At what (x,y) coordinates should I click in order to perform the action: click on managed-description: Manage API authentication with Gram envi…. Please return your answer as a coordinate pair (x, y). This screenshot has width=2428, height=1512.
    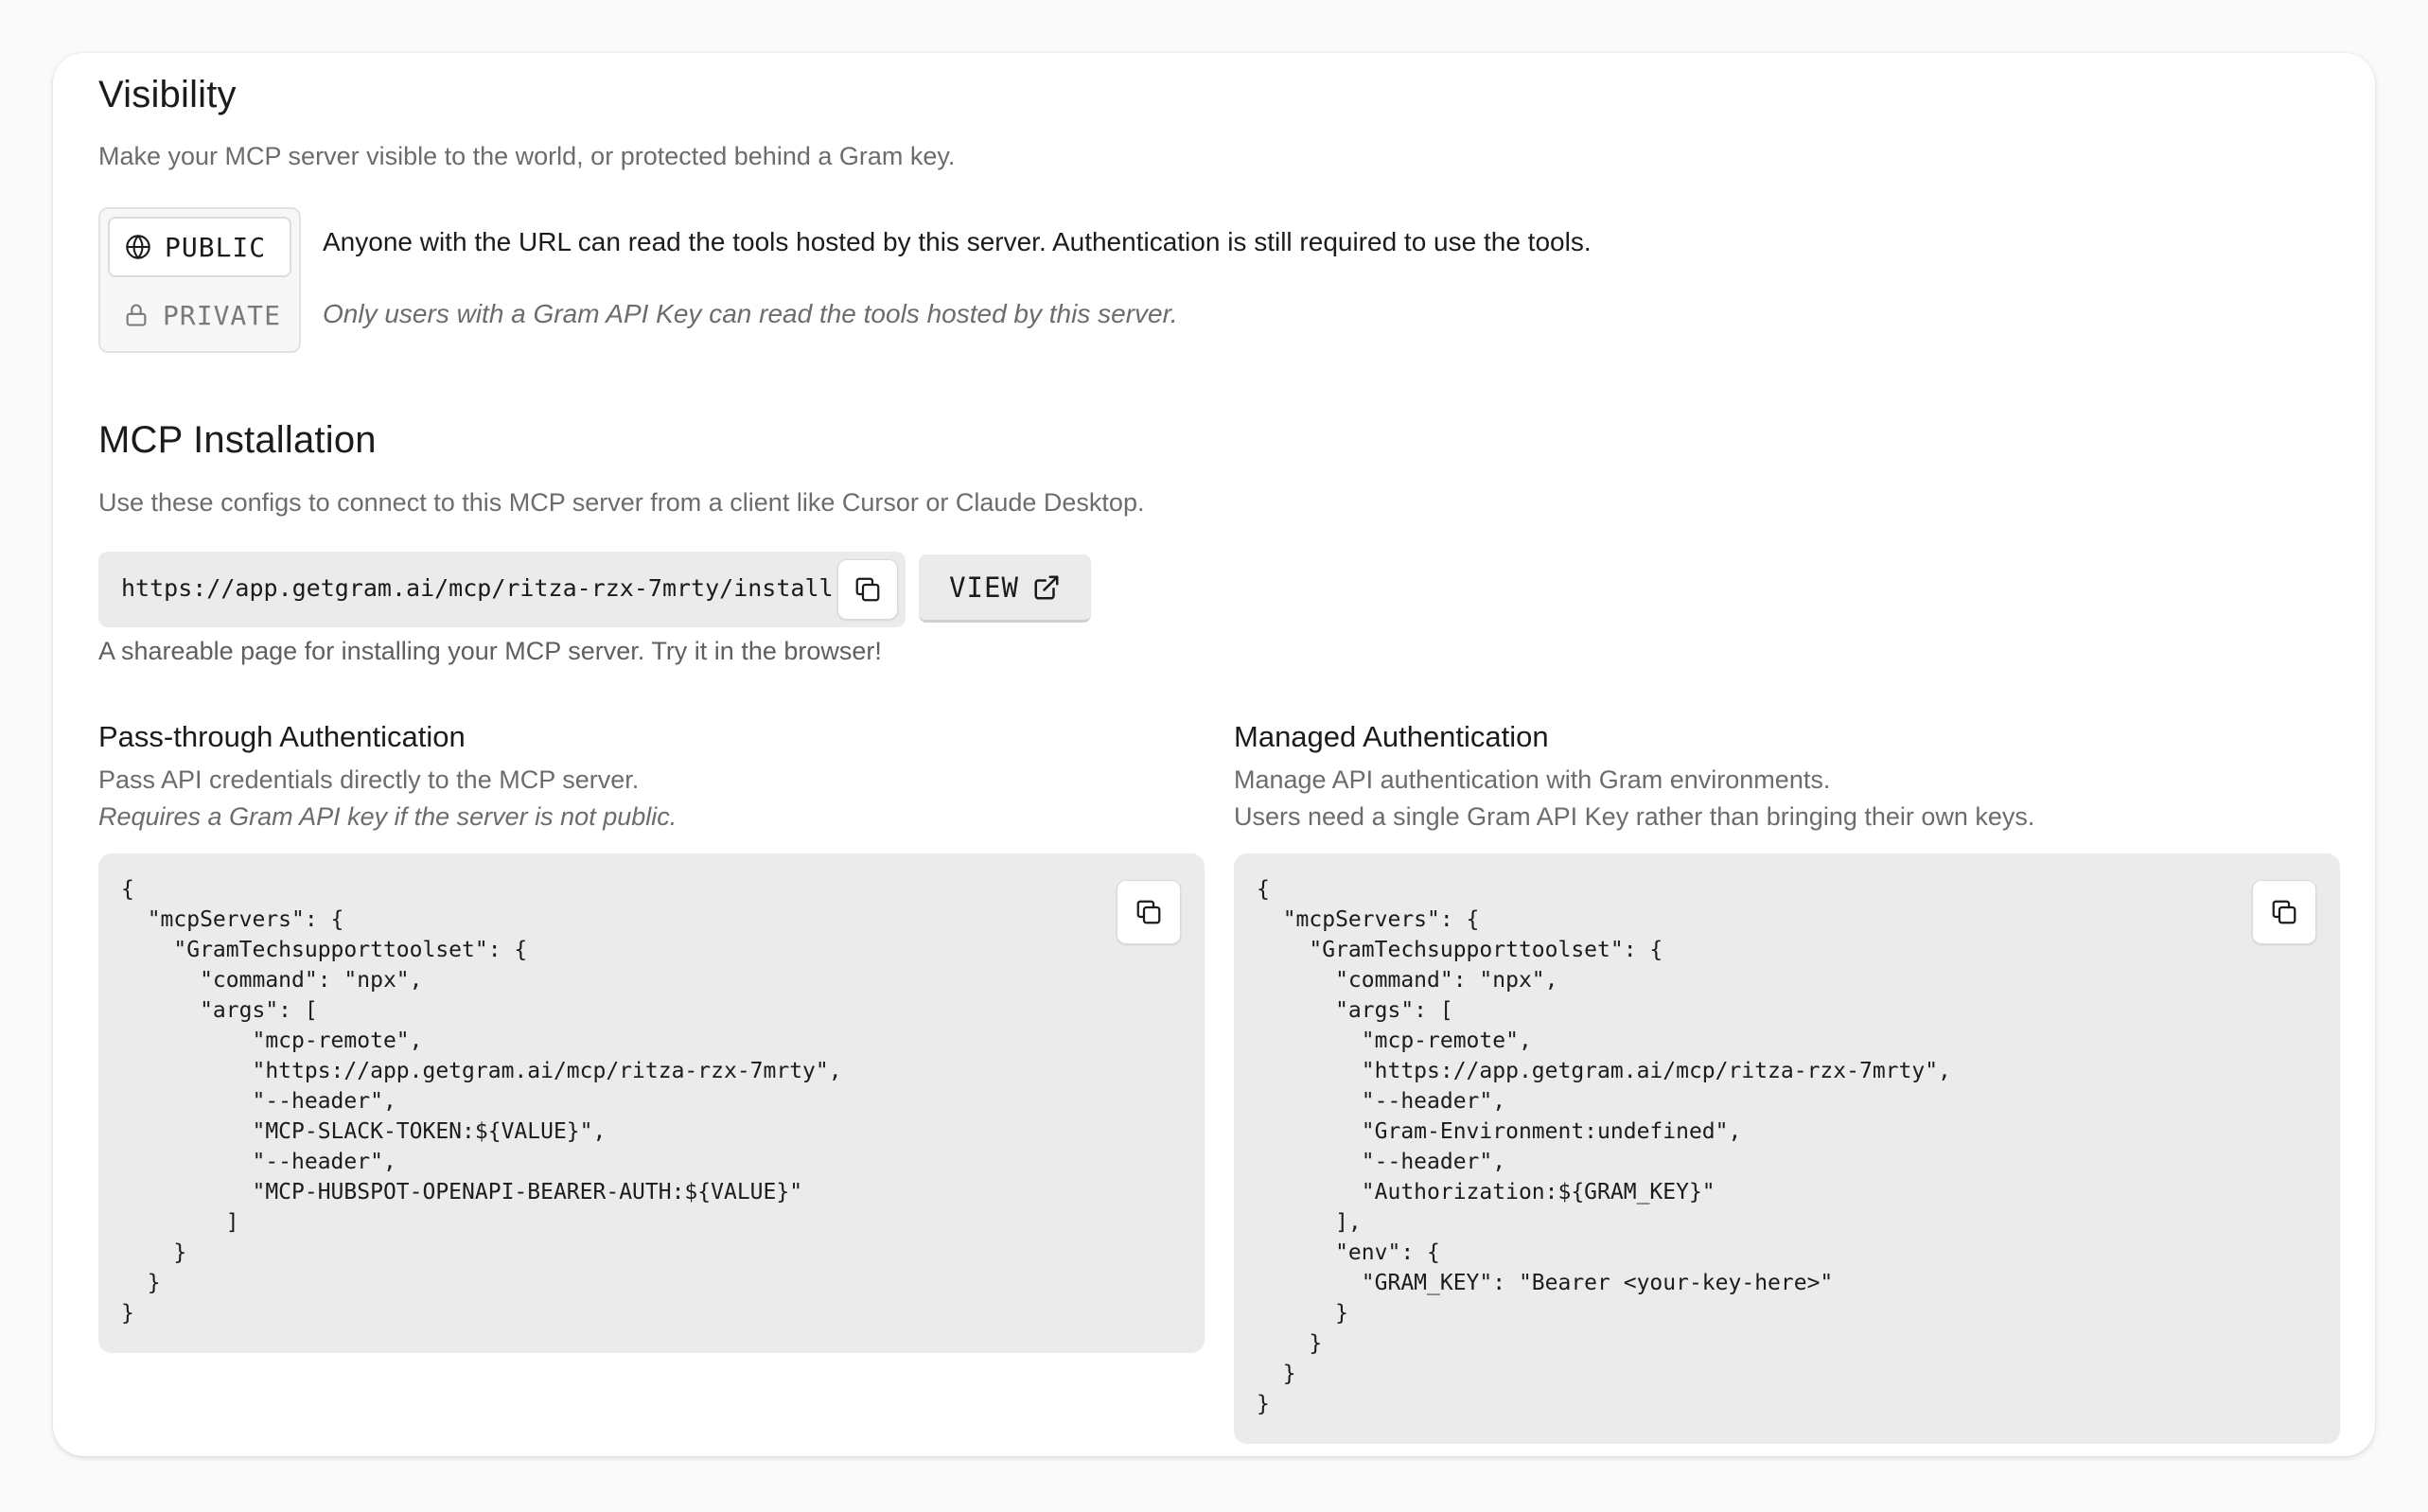
    Looking at the image, I should click on (1532, 780).